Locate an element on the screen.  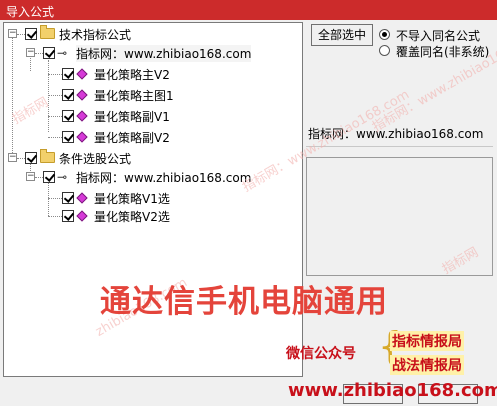
promo-headline: 通达信手机电脑通用 is located at coordinates (244, 302).